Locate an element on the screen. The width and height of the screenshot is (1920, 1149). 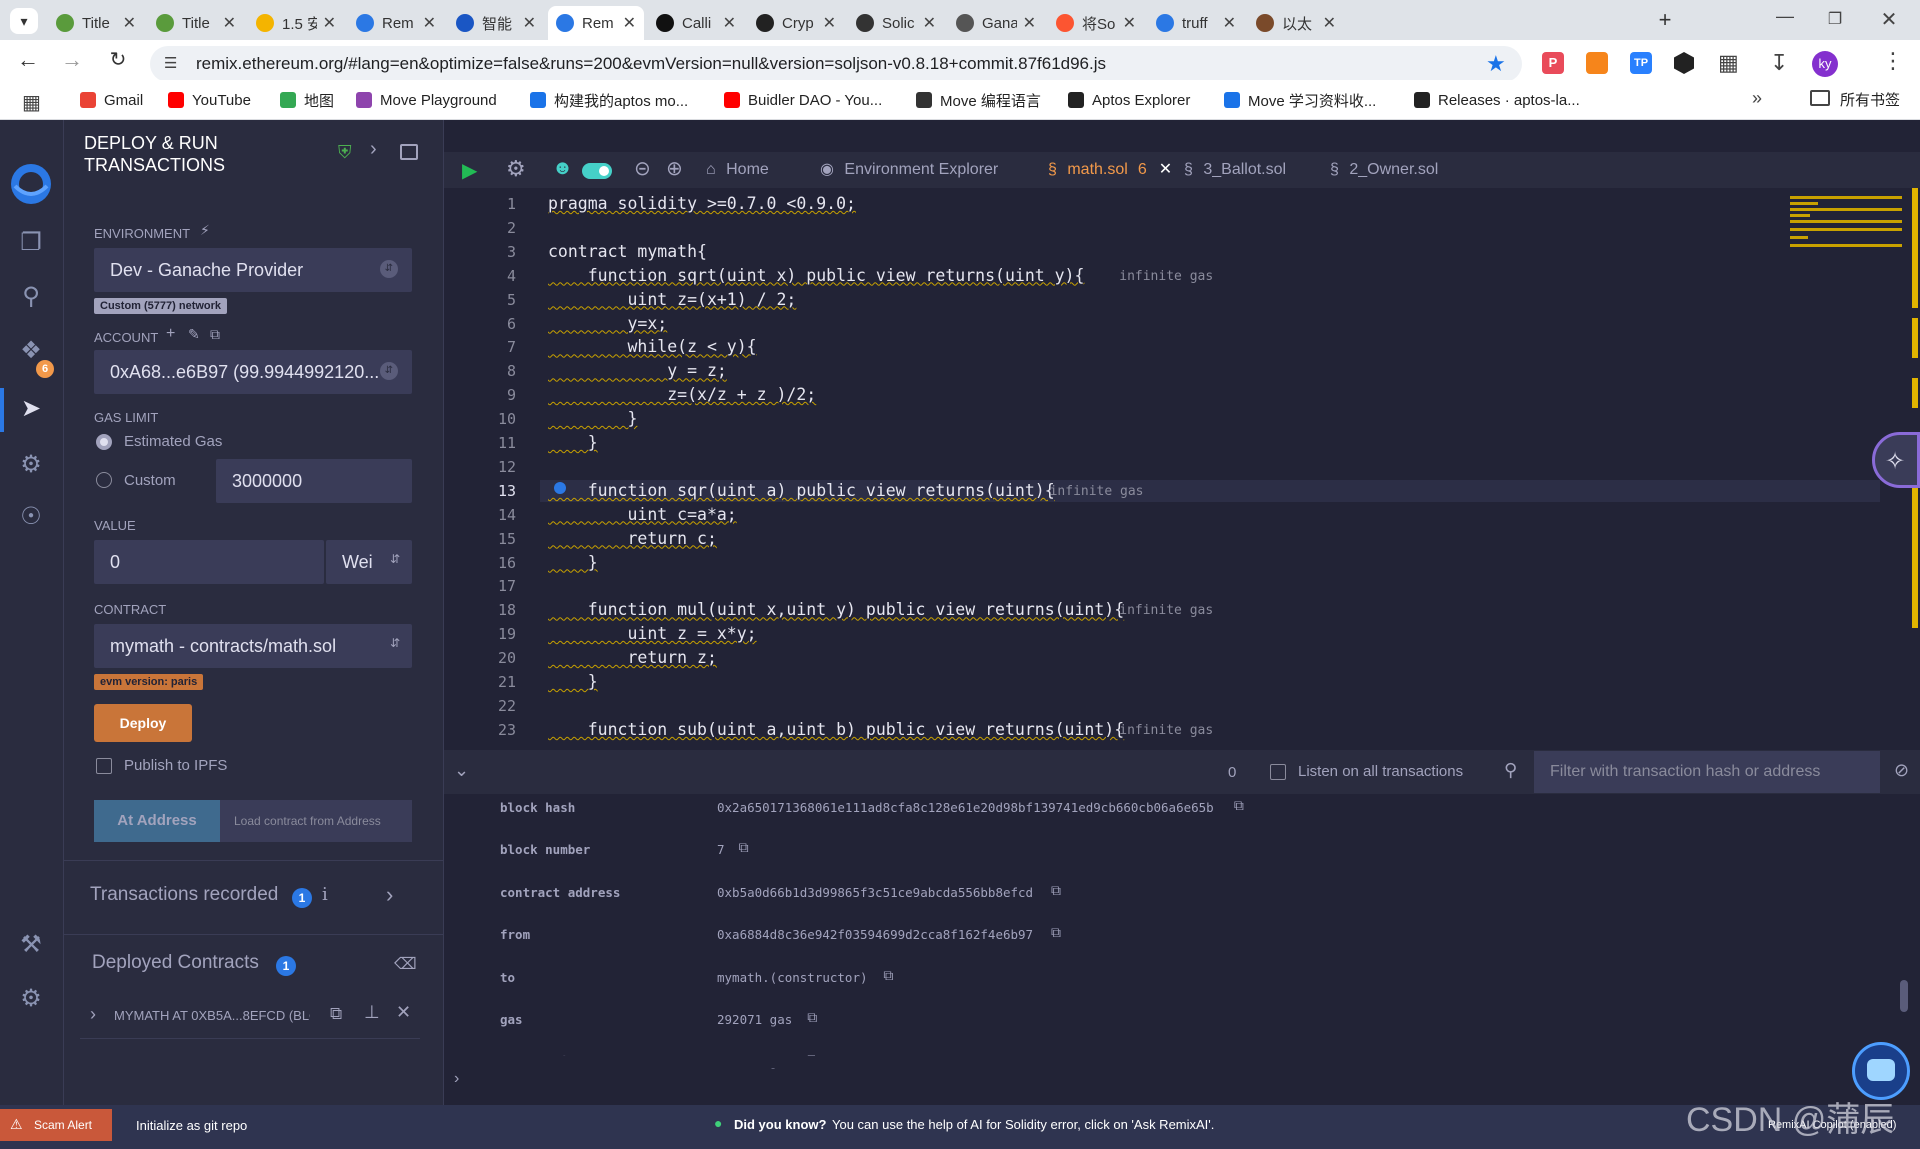
remove-contract-icon: ✕ is located at coordinates (403, 1012).